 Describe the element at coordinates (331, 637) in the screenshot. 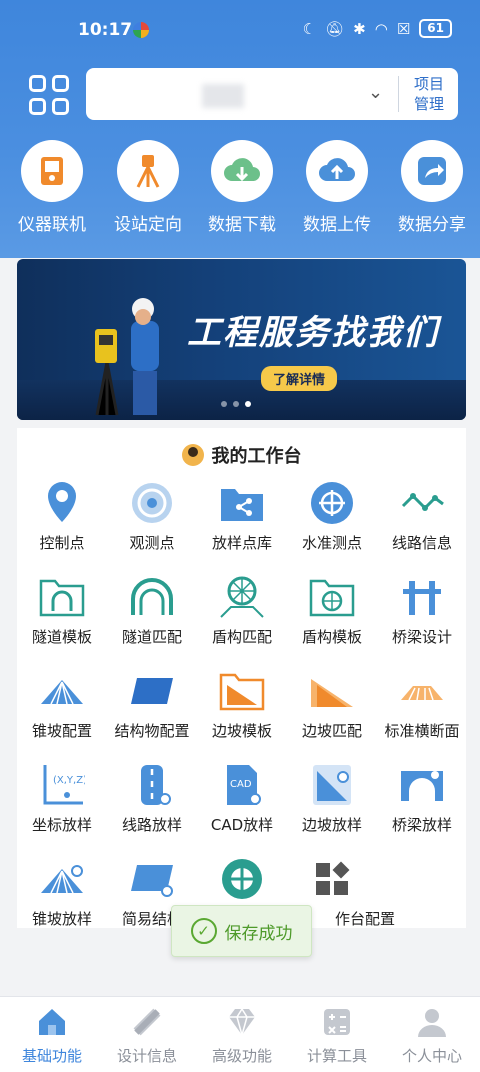

I see `workbench-item-label: 盾构模板` at that location.